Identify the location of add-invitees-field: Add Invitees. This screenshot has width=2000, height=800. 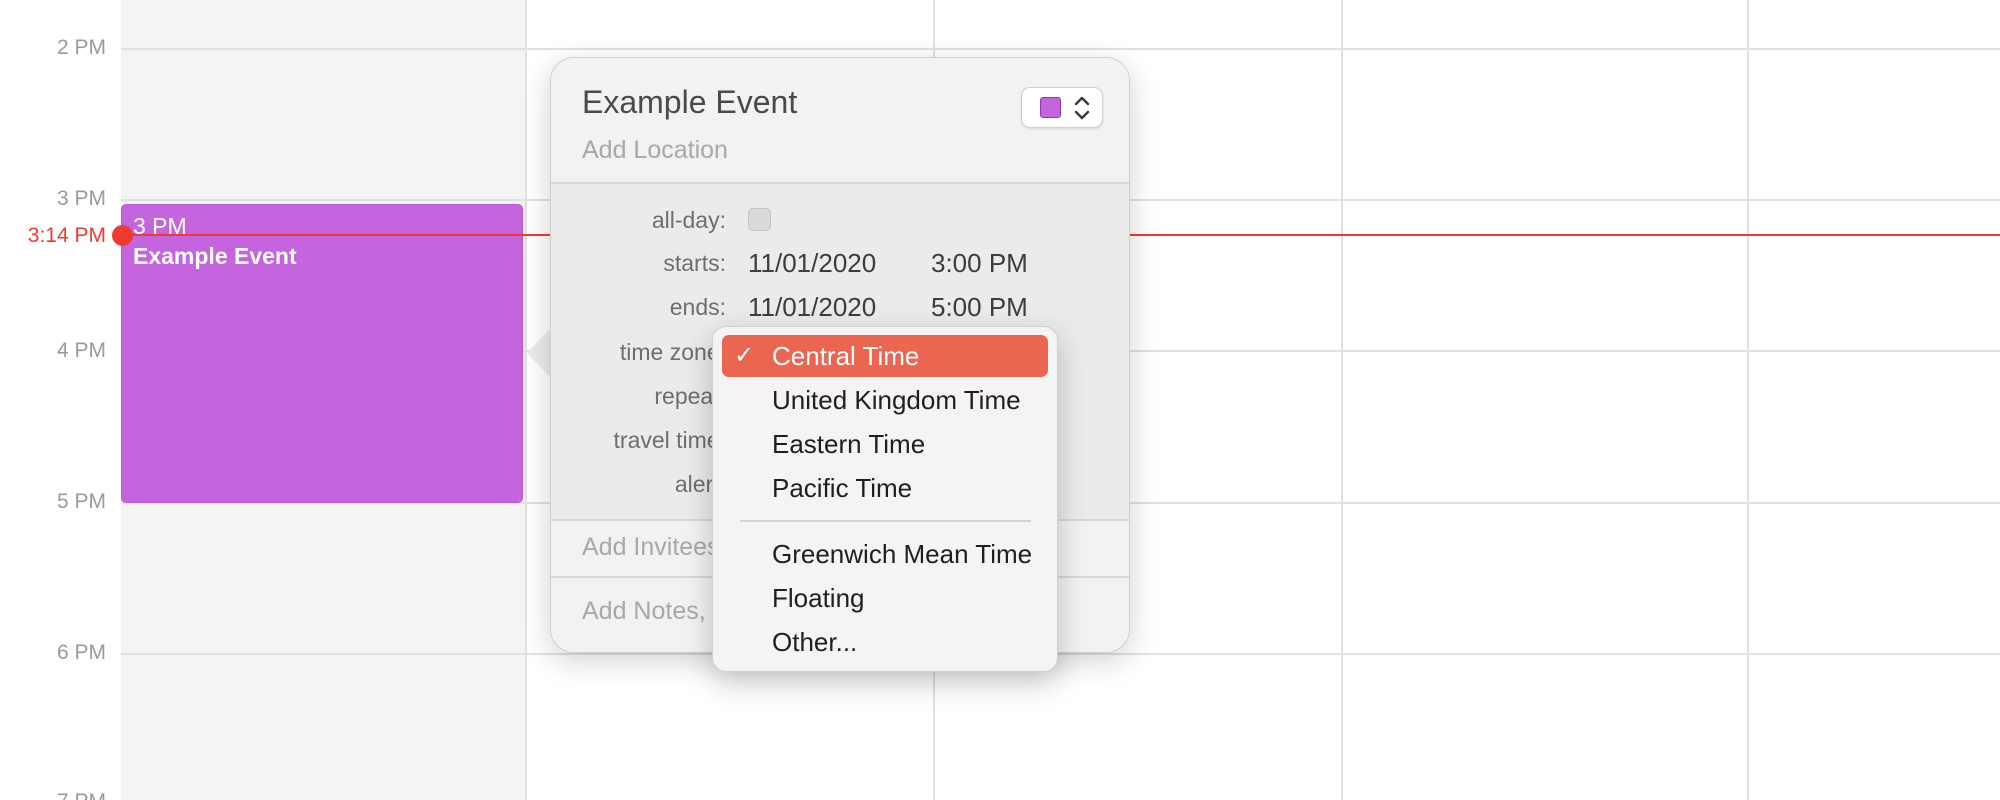
(651, 547).